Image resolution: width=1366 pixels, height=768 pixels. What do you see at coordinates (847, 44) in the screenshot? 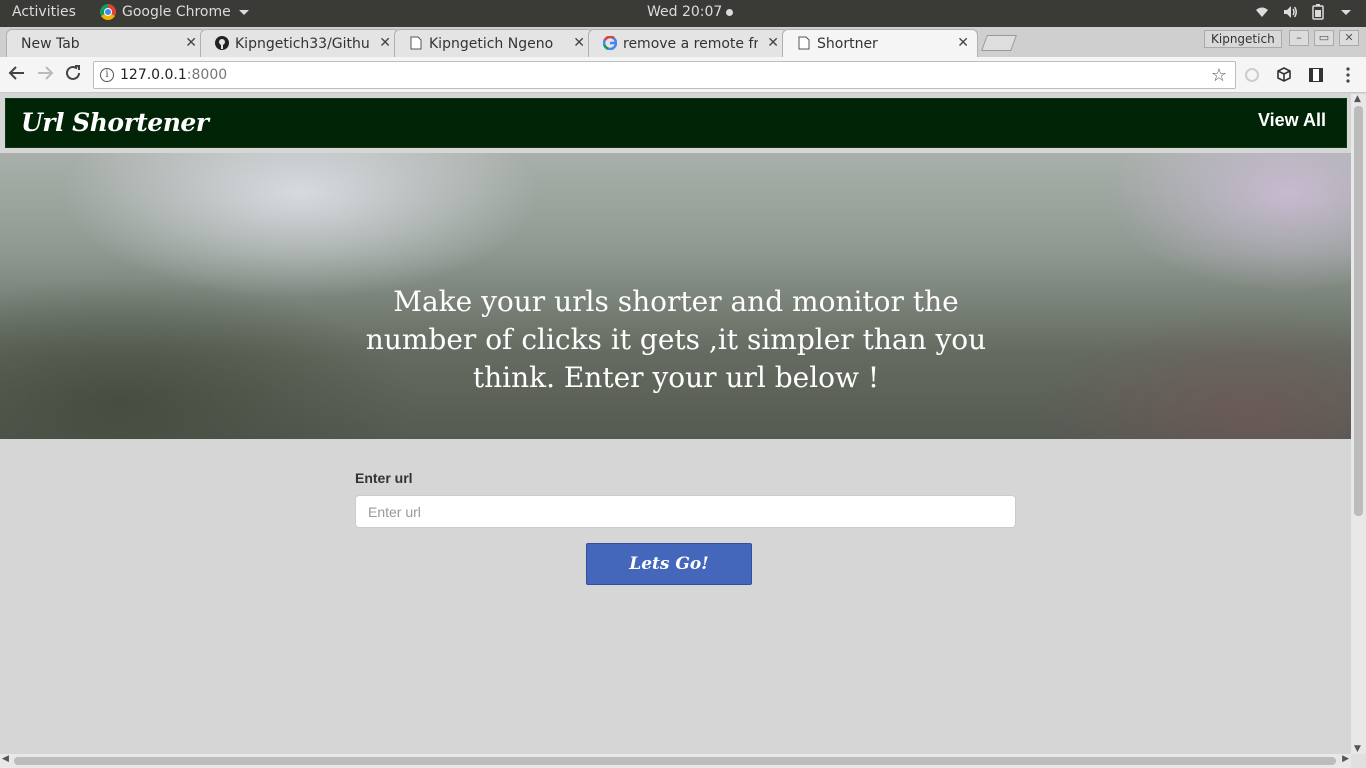
I see `tab-title: Shortner` at bounding box center [847, 44].